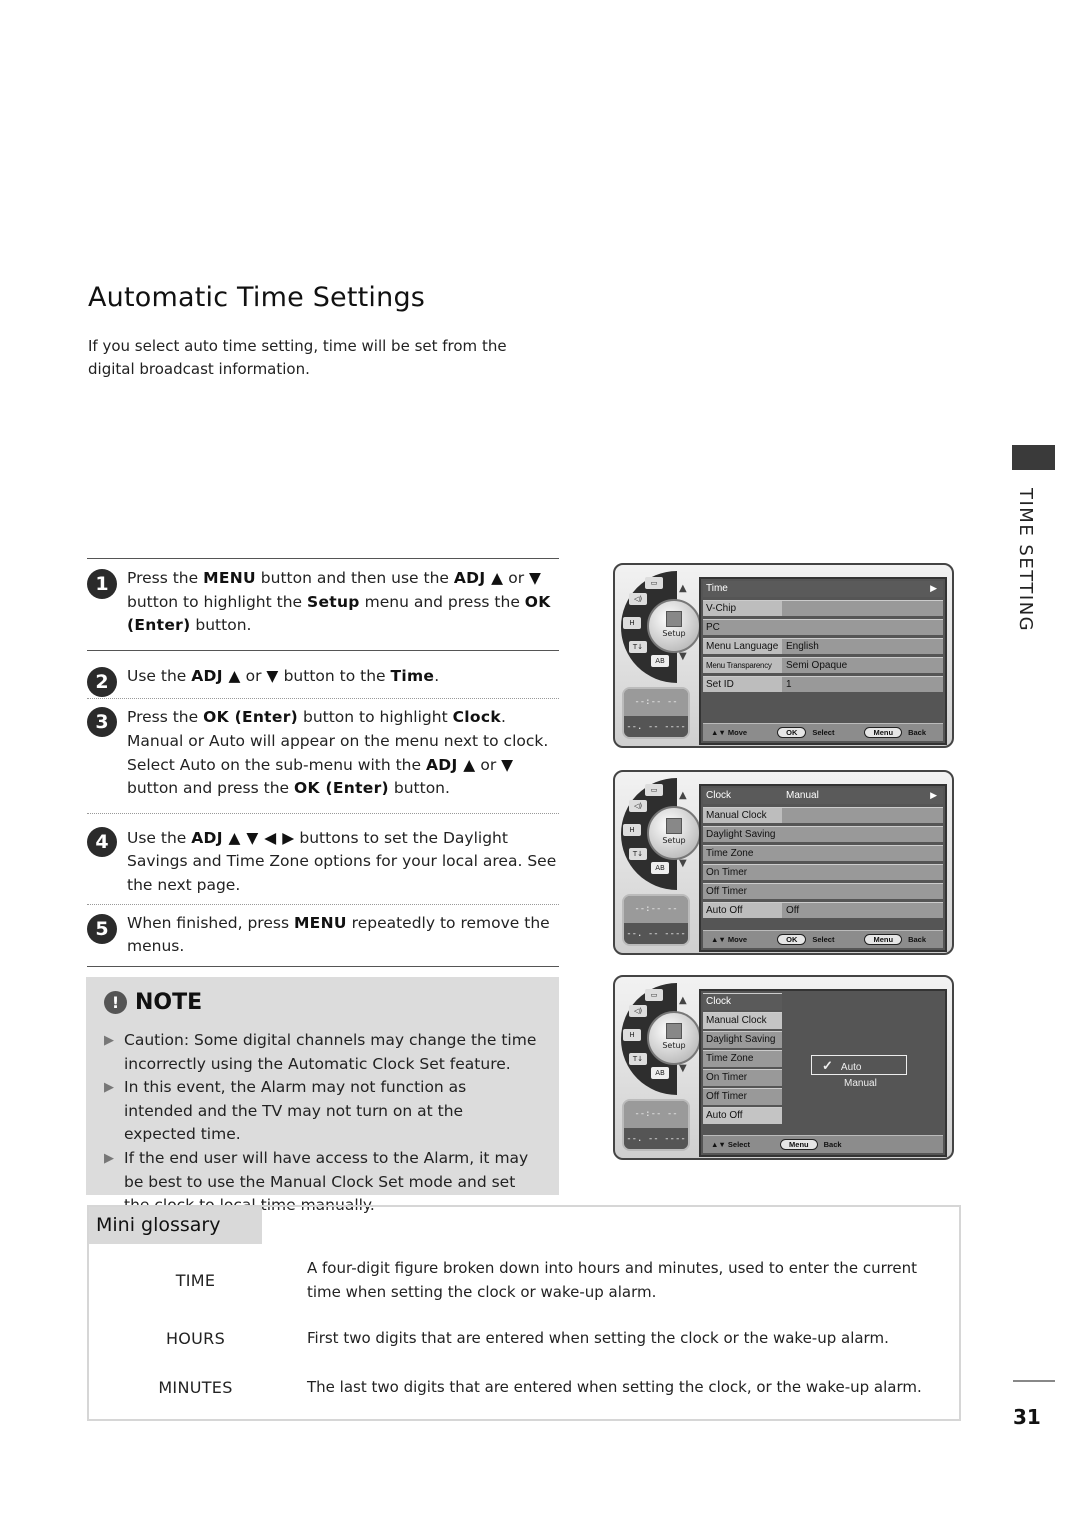 The height and width of the screenshot is (1528, 1080). Describe the element at coordinates (654, 790) in the screenshot. I see `picture-icon: ▭` at that location.